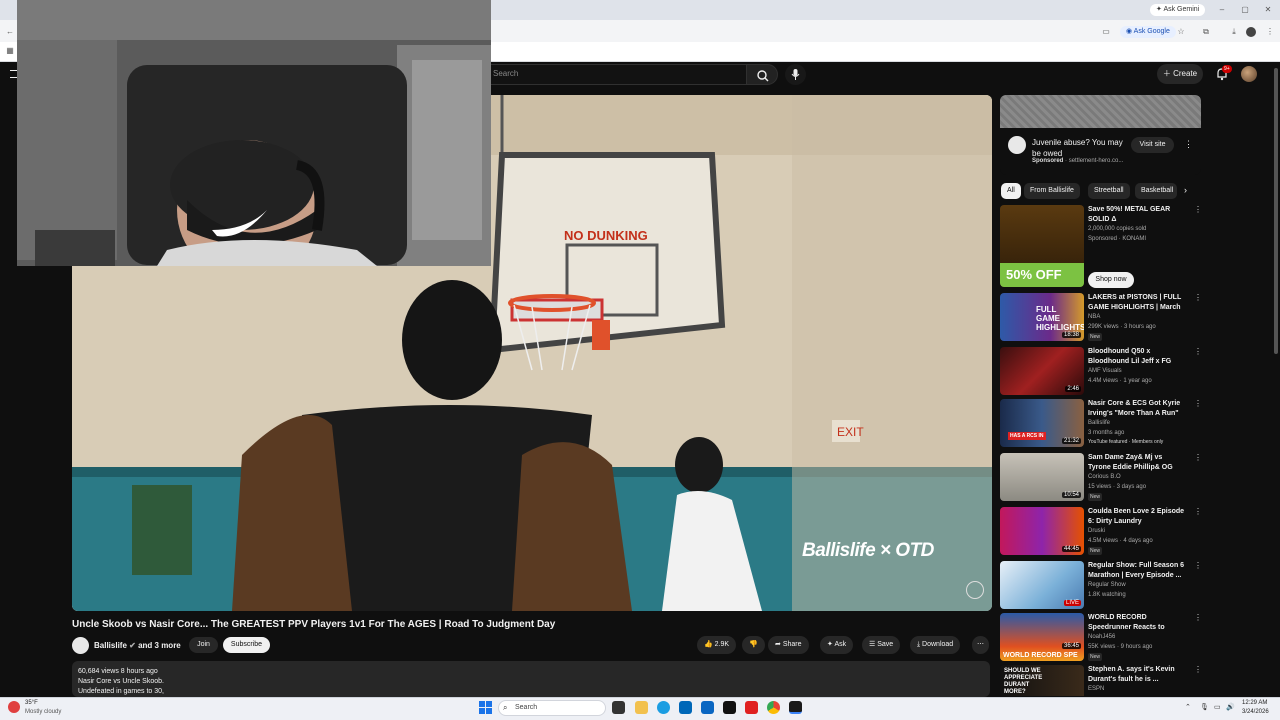 The height and width of the screenshot is (720, 1280). Describe the element at coordinates (10, 32) in the screenshot. I see `back-arrow-icon: ←` at that location.